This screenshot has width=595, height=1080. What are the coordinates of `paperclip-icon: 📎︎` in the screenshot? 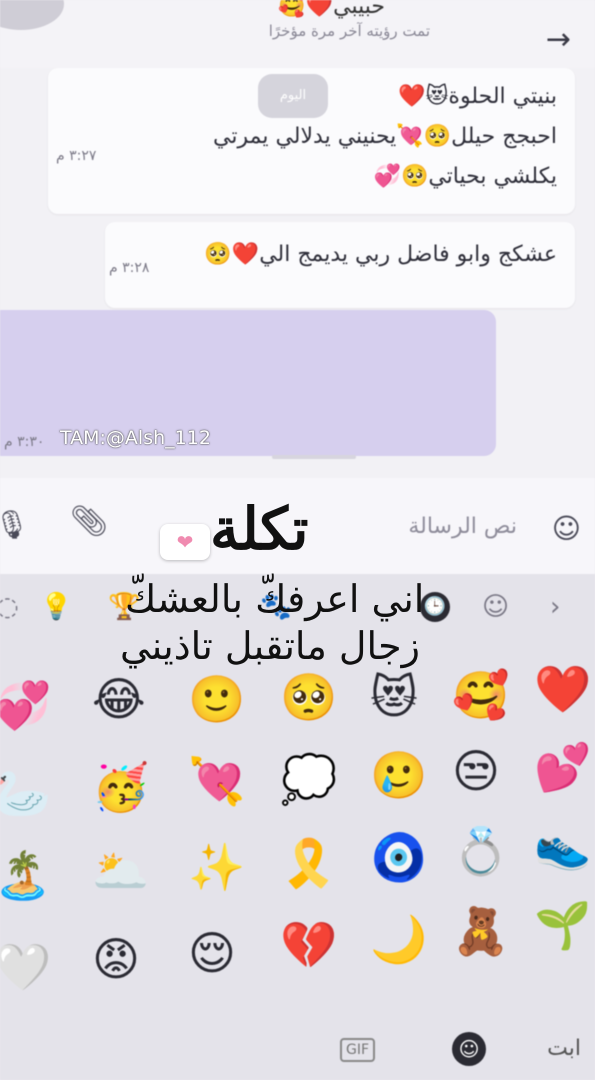 It's located at (89, 521).